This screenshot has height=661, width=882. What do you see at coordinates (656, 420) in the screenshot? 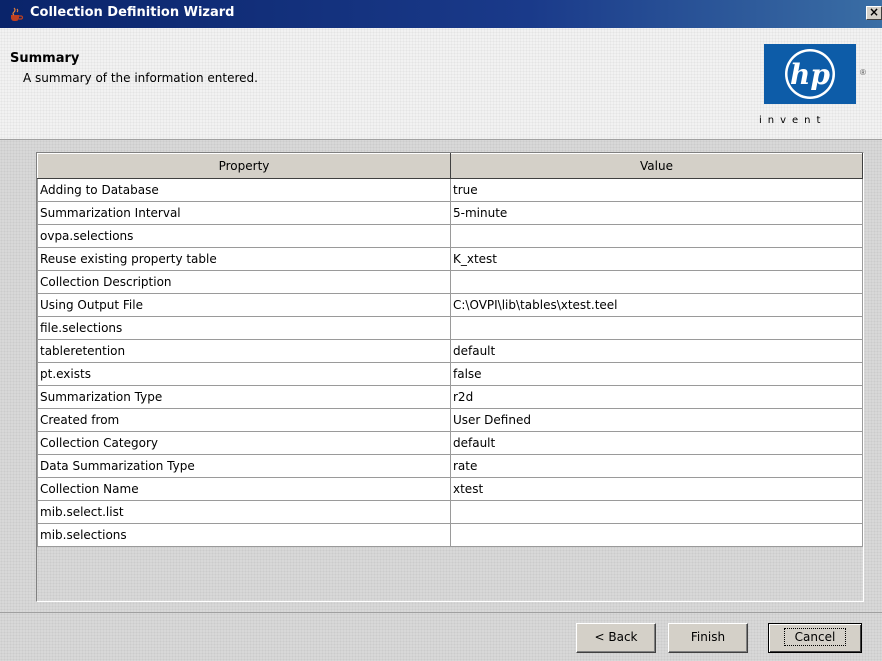
I see `value-cell: User Defined` at bounding box center [656, 420].